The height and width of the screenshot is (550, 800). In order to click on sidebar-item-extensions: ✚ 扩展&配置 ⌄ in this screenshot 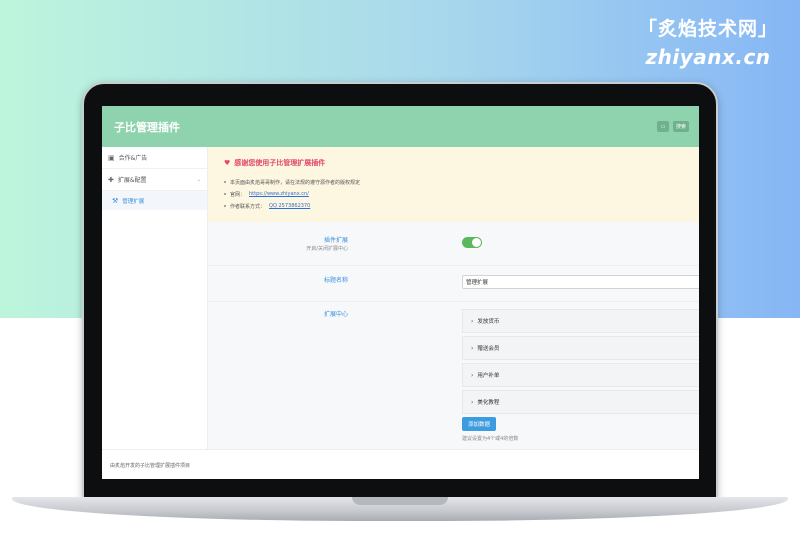, I will do `click(154, 180)`.